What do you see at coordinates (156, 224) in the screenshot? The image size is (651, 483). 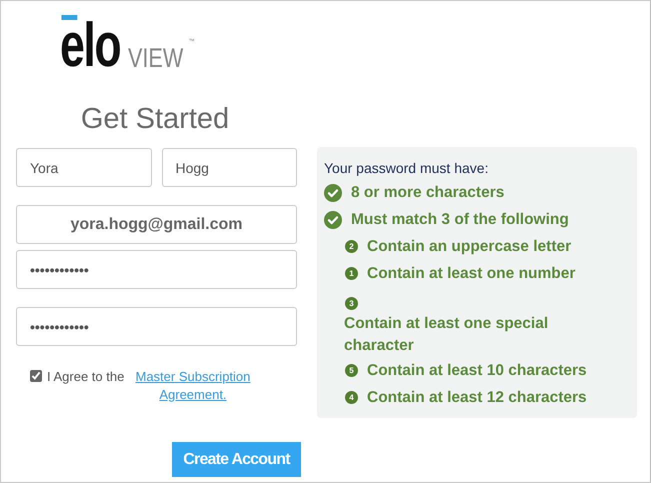 I see `email-field: yora.hogg@gmail.com` at bounding box center [156, 224].